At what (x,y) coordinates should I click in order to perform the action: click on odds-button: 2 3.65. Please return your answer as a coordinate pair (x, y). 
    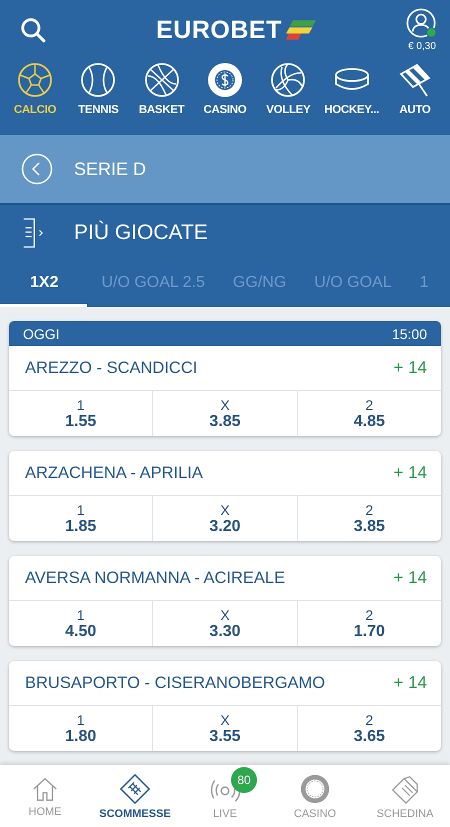
    Looking at the image, I should click on (369, 728).